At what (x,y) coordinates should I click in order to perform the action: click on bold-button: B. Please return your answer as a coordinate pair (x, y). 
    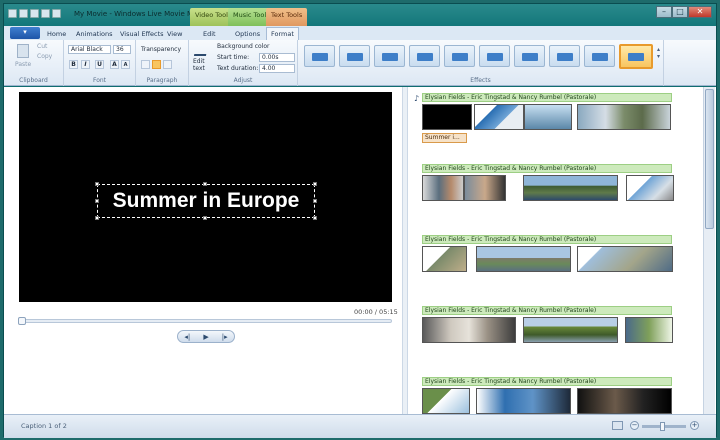
    Looking at the image, I should click on (73, 64).